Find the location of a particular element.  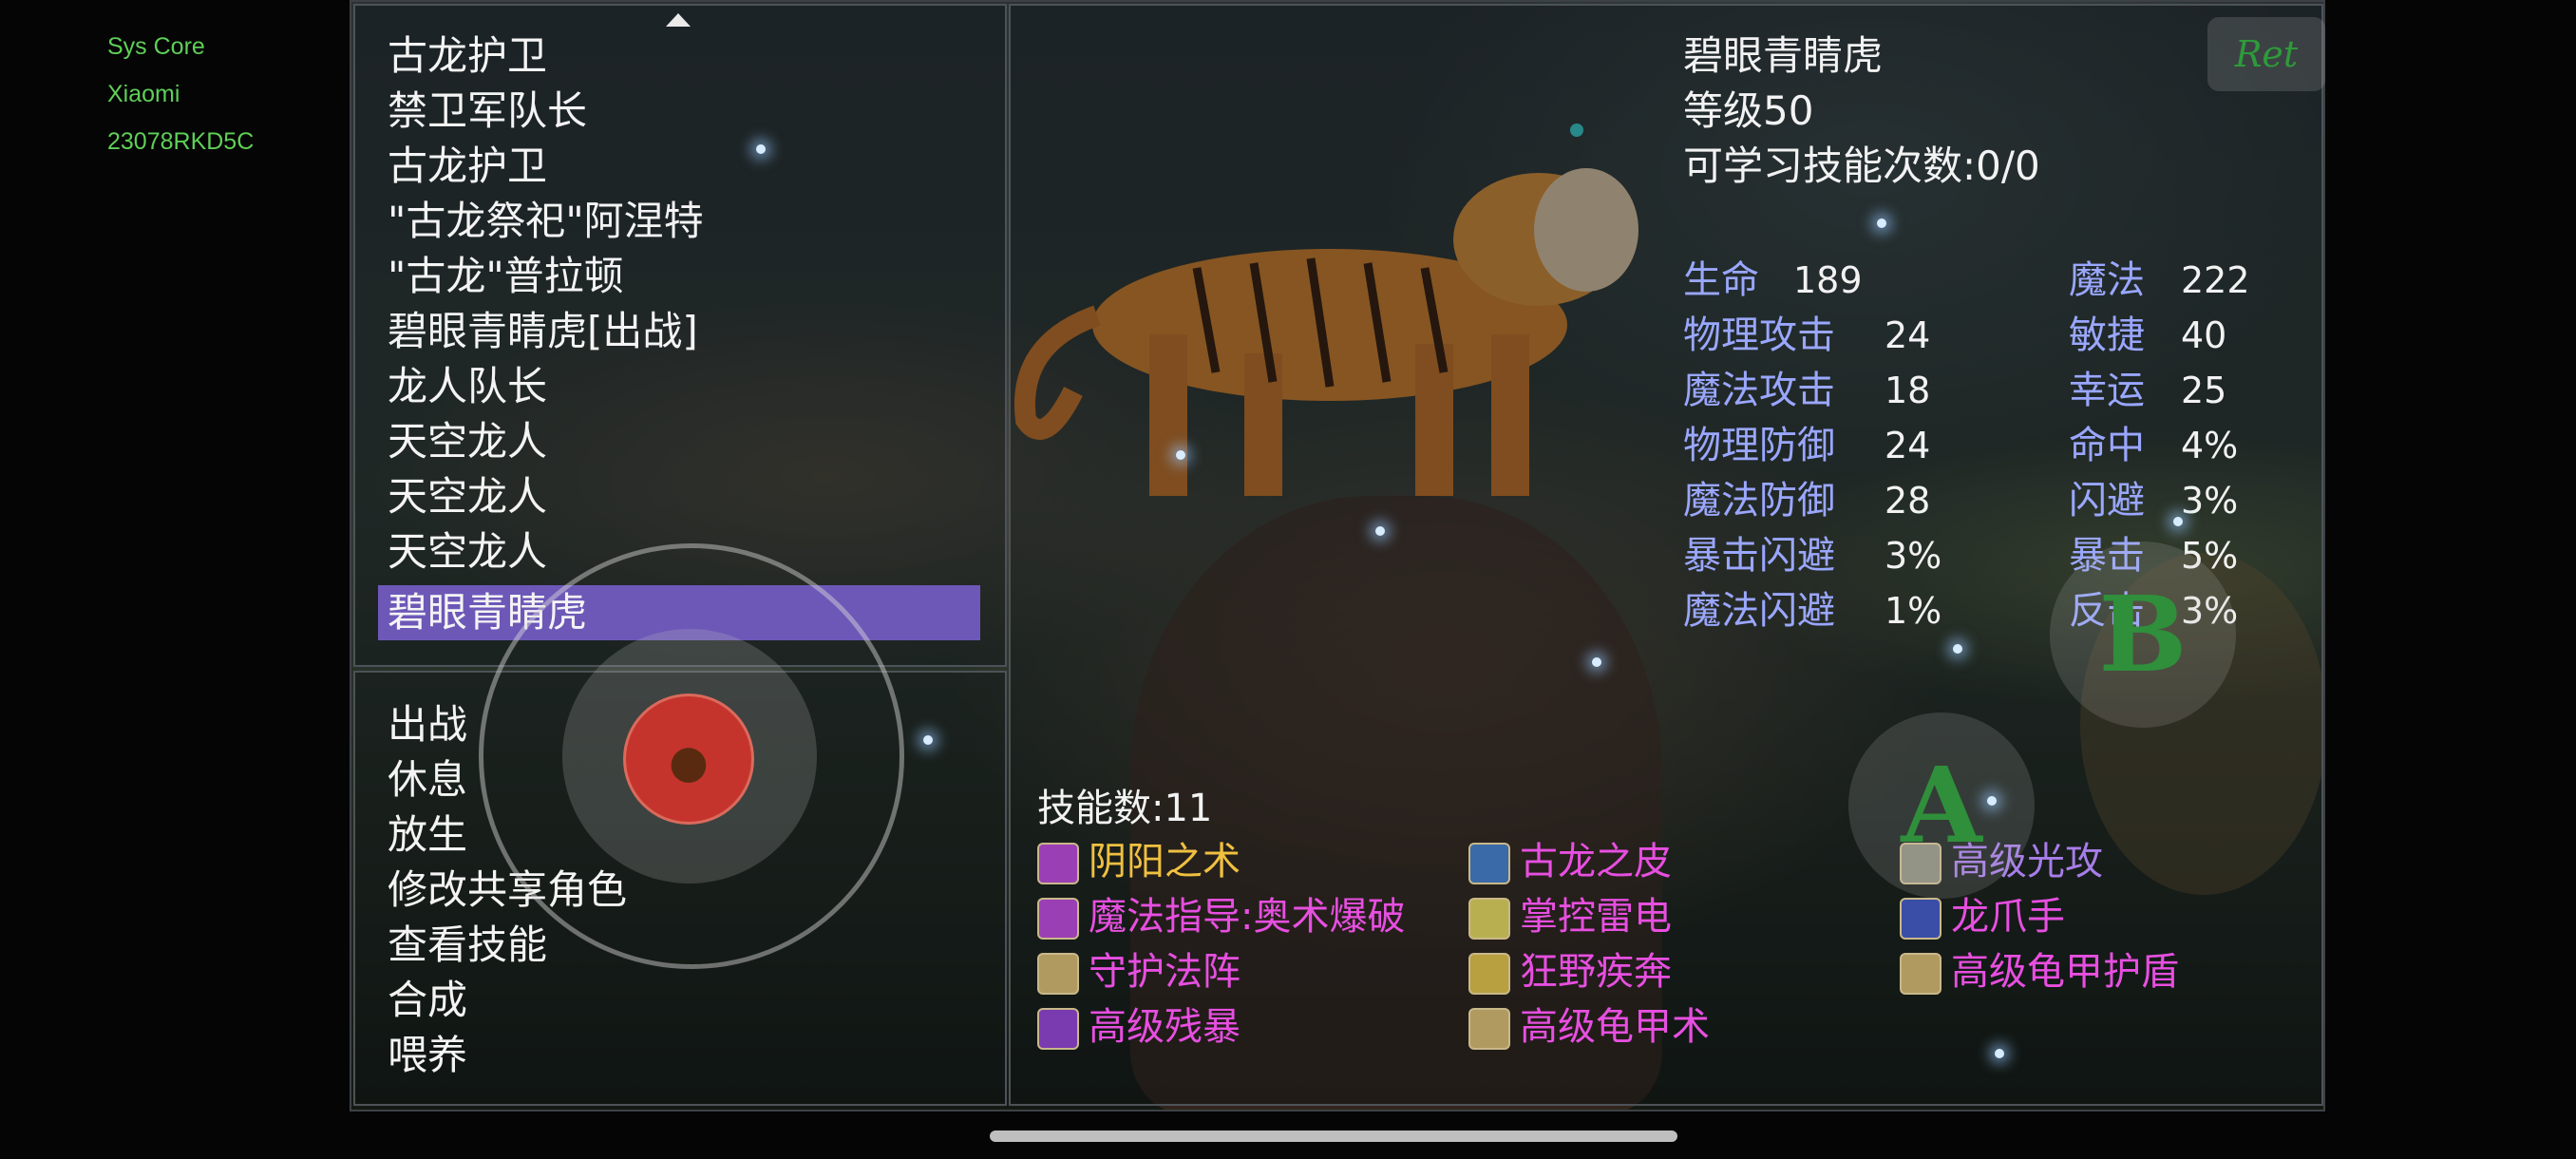

skill-label: 狂野疾奔 is located at coordinates (1596, 972).